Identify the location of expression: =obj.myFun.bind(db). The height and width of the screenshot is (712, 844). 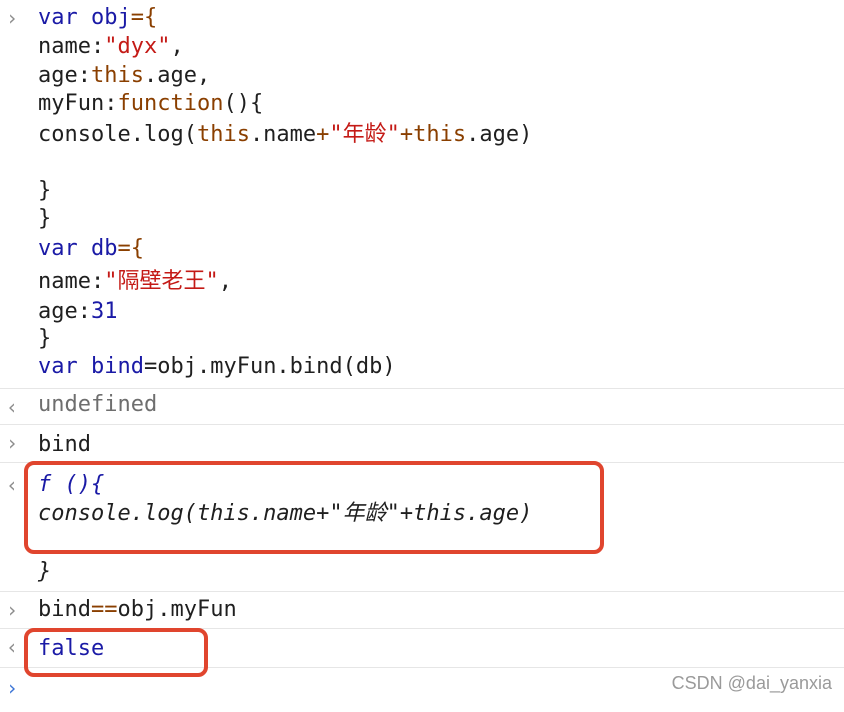
(269, 366).